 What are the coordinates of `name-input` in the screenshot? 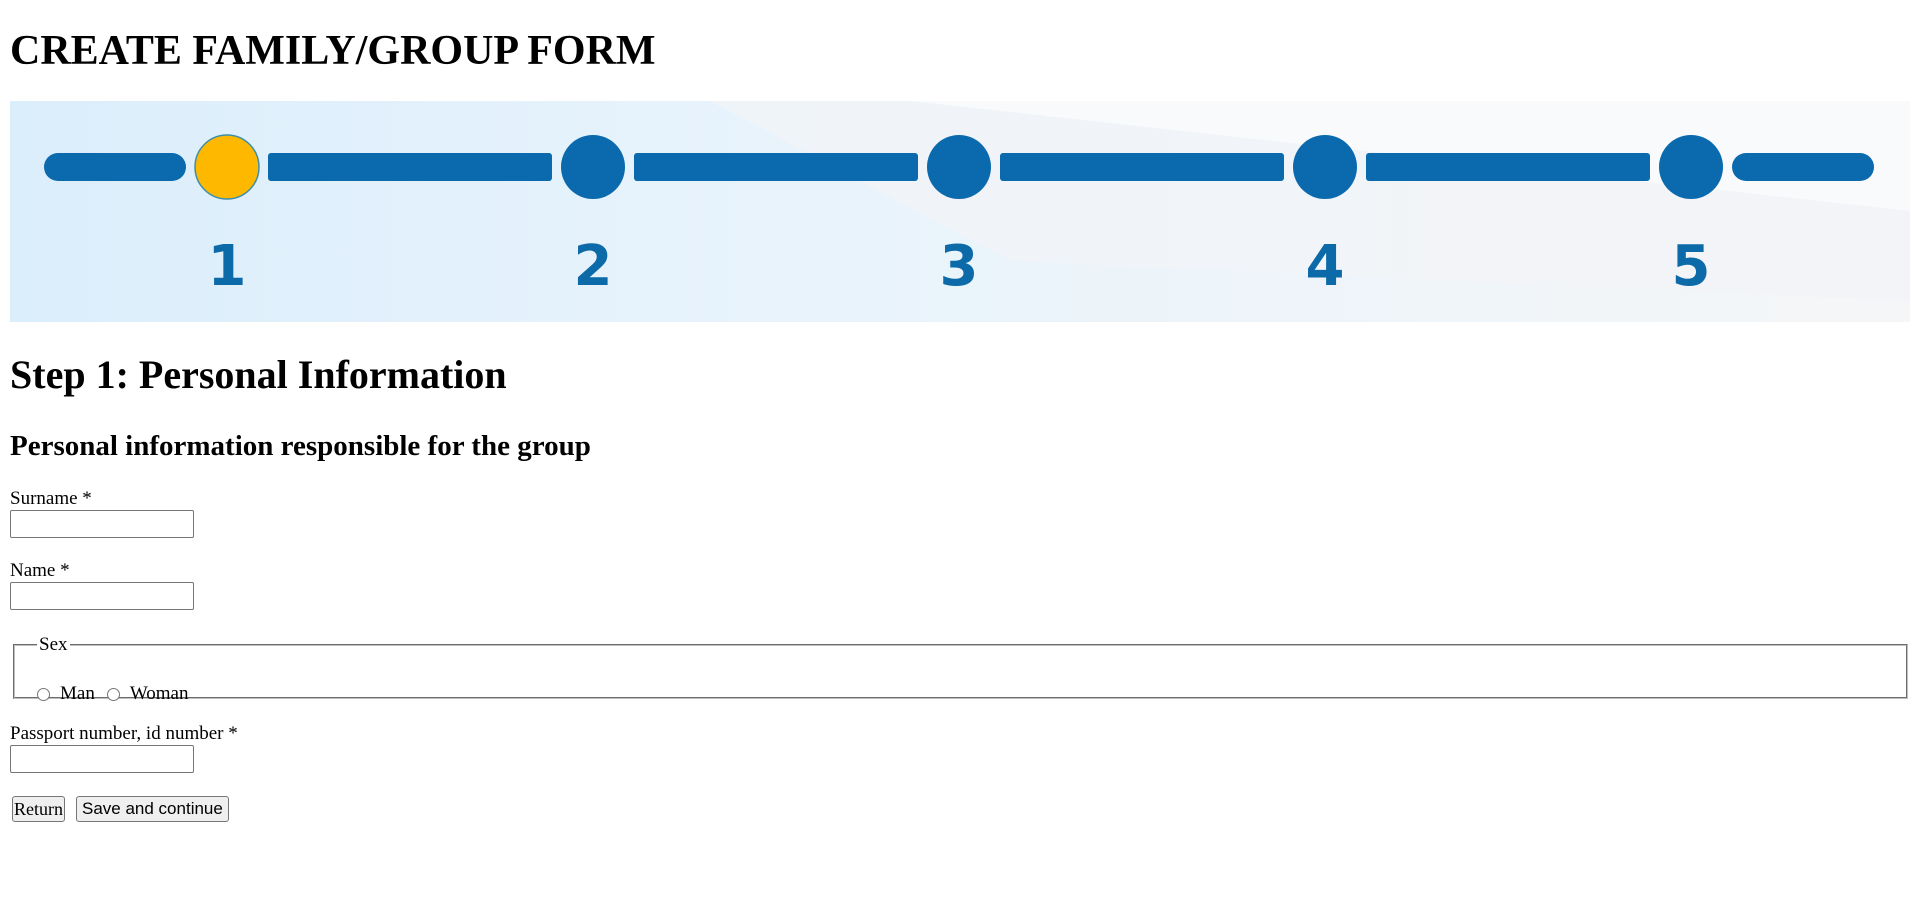 It's located at (102, 596).